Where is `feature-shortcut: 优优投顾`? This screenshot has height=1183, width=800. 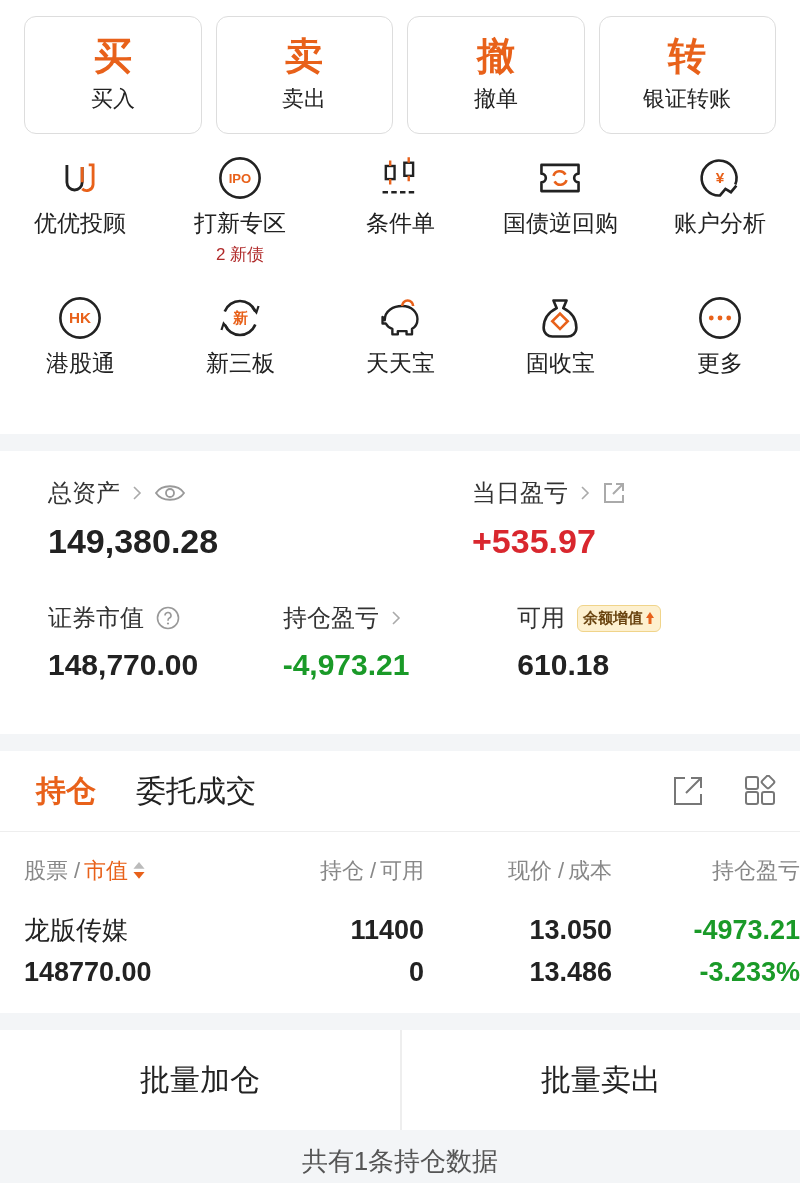 feature-shortcut: 优优投顾 is located at coordinates (80, 224).